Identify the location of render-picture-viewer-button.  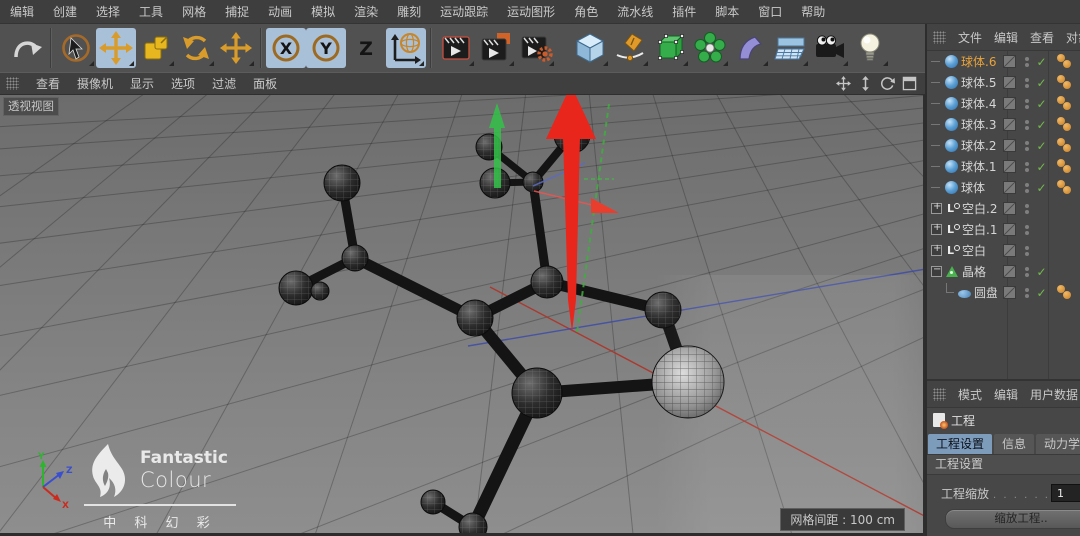
(496, 48).